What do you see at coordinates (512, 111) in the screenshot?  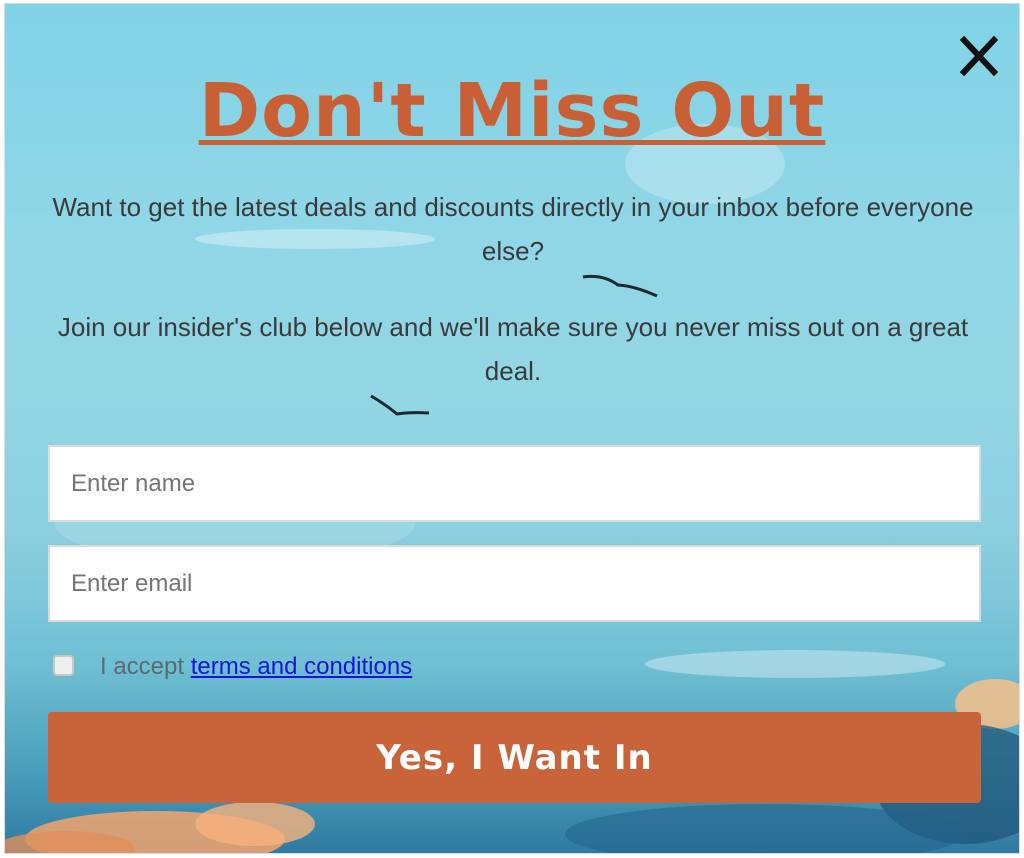 I see `popup-title: Don't Miss Out` at bounding box center [512, 111].